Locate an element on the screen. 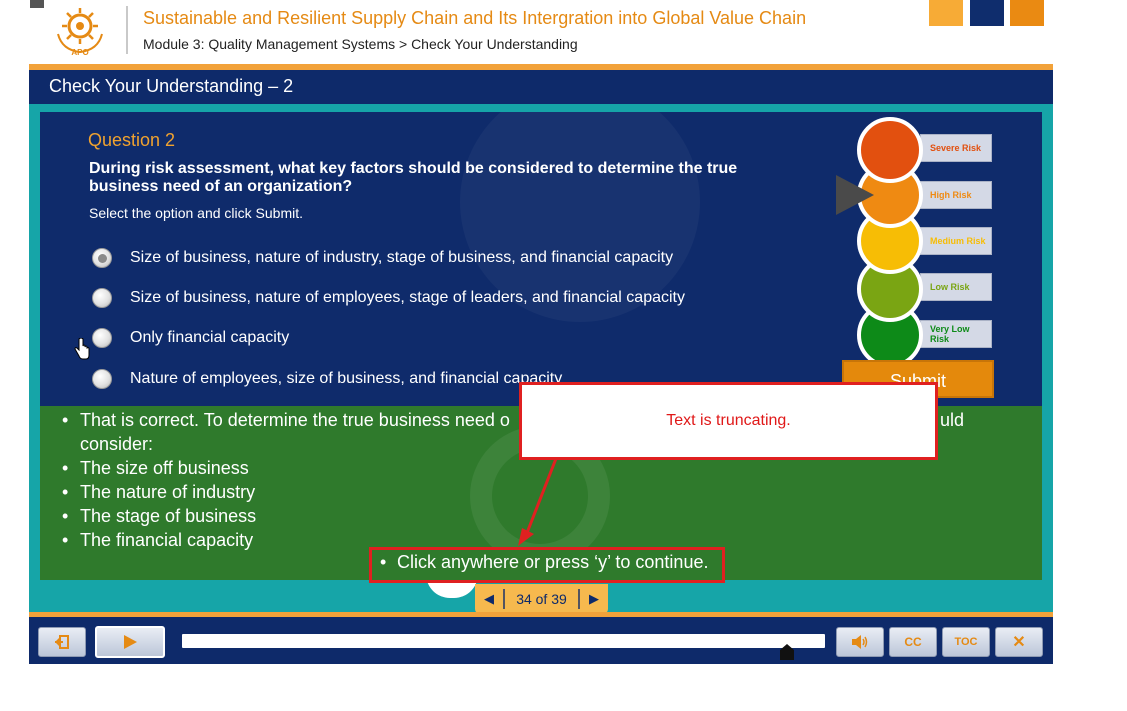 Image resolution: width=1127 pixels, height=711 pixels. hand-cursor-icon is located at coordinates (82, 349).